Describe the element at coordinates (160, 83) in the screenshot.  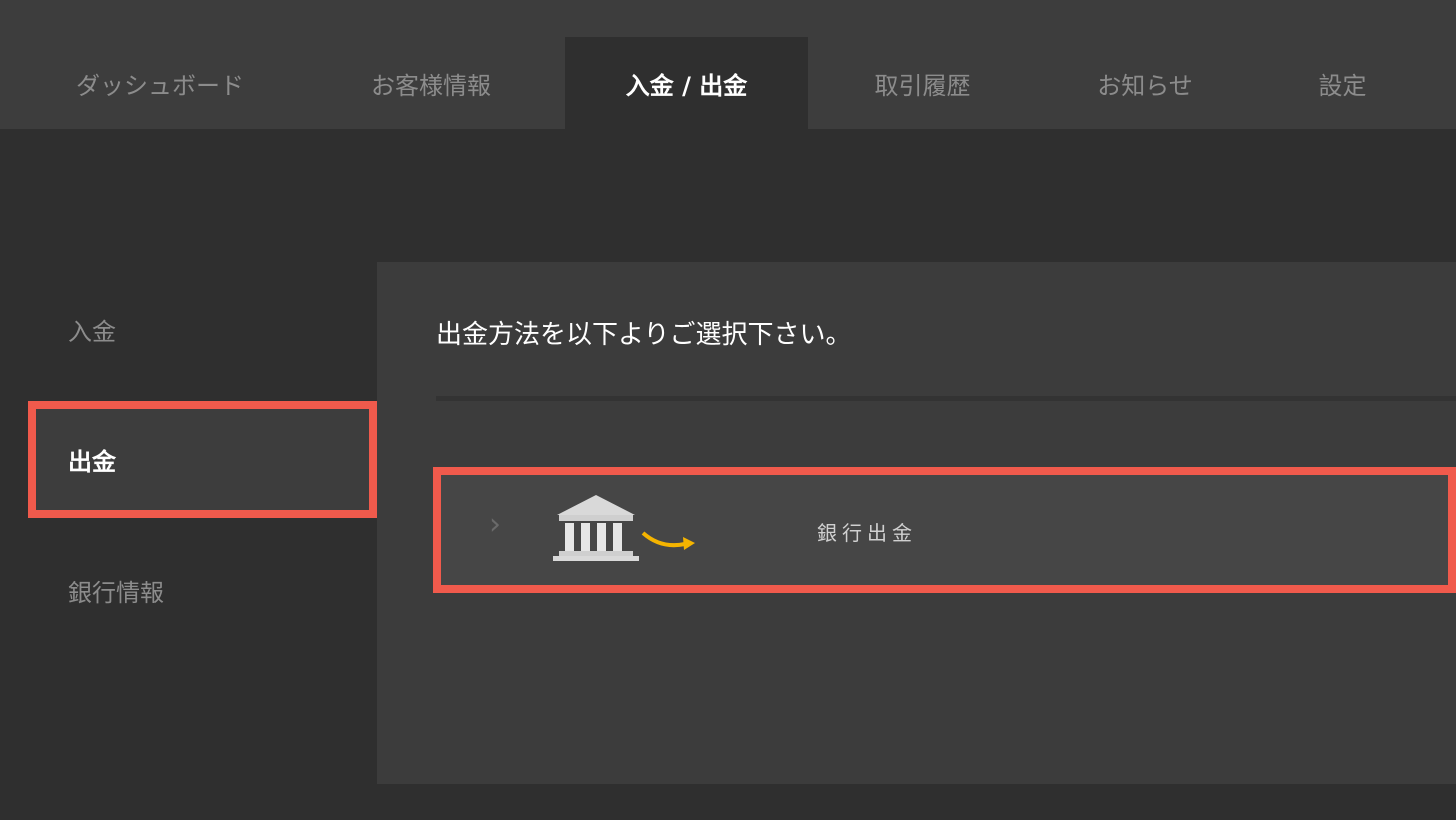
I see `tab-dashboard: ダッシュボード` at that location.